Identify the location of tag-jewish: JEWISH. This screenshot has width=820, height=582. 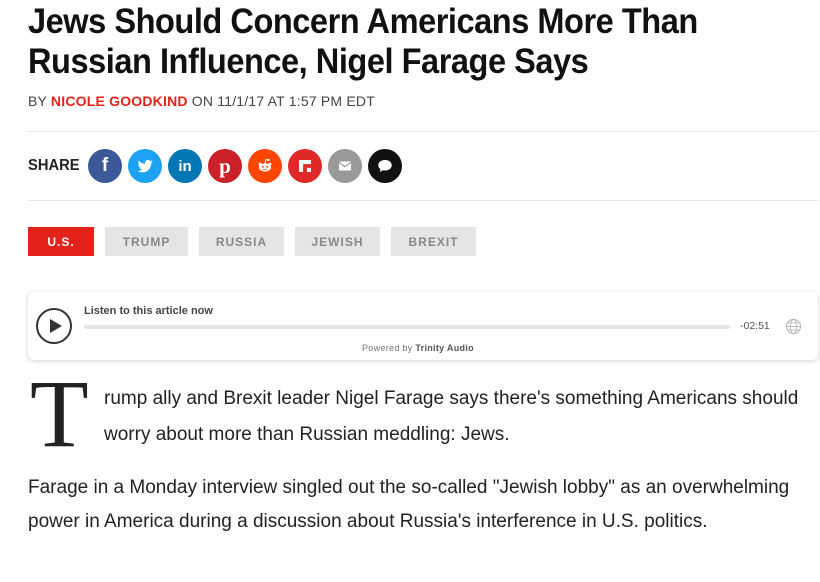
(337, 241).